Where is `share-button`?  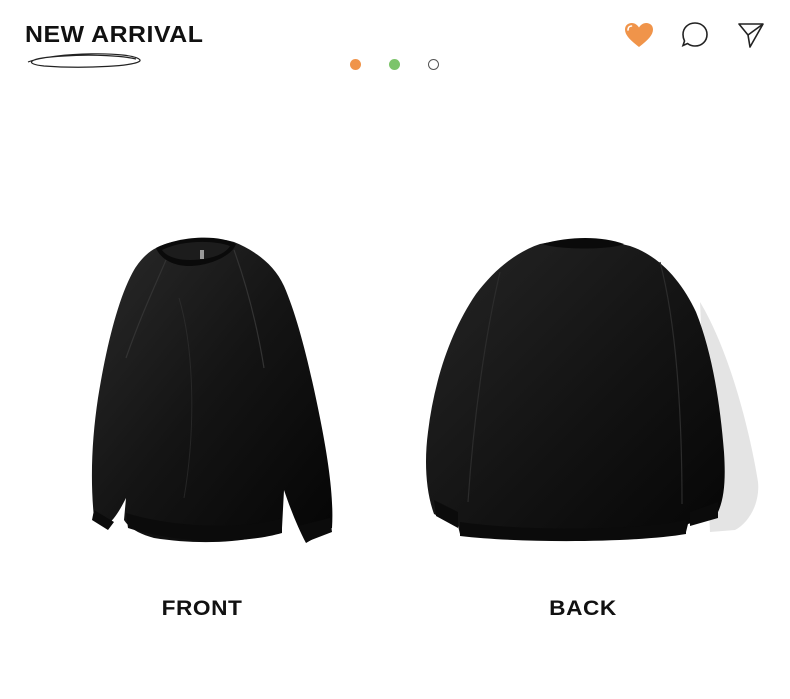 share-button is located at coordinates (750, 34).